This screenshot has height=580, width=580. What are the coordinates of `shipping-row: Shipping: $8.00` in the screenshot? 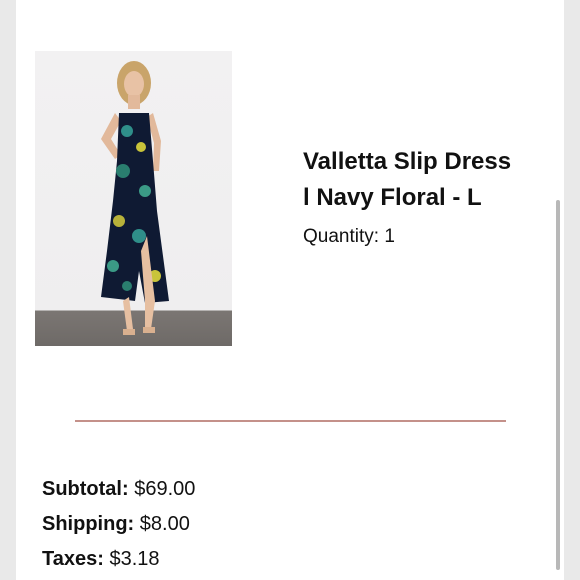 It's located at (118, 524).